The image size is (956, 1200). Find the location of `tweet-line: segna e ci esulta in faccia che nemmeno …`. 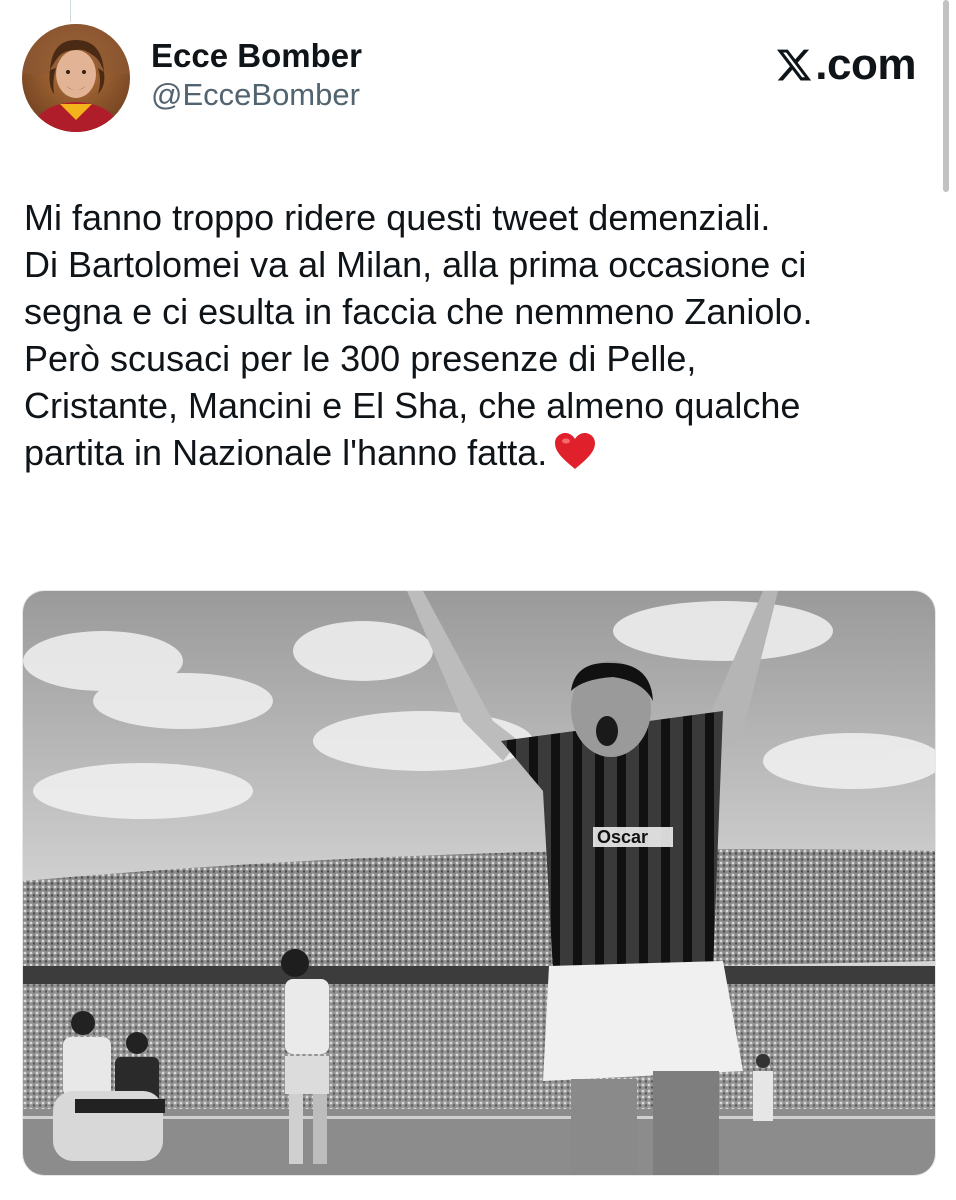

tweet-line: segna e ci esulta in faccia che nemmeno … is located at coordinates (418, 311).